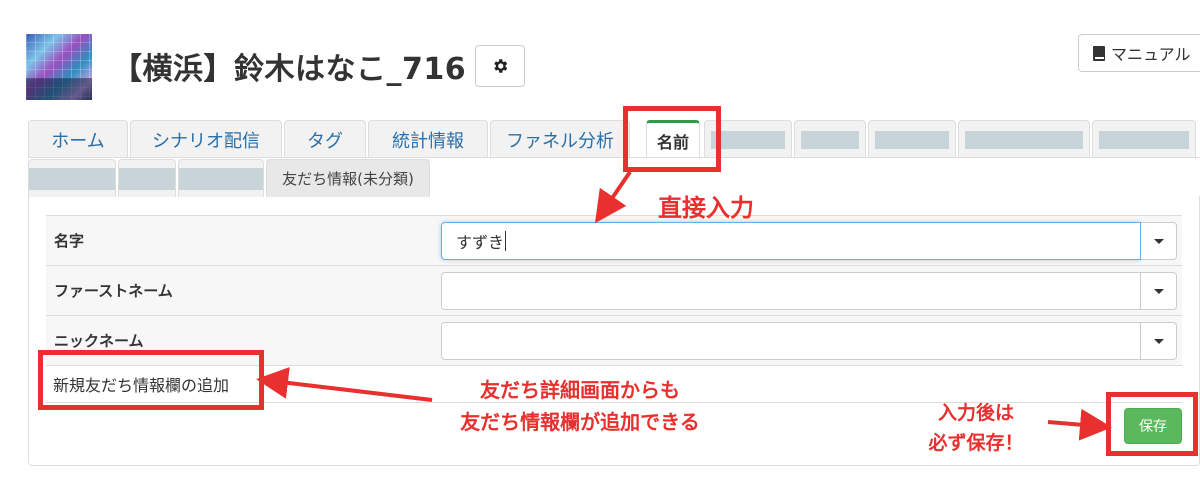 The height and width of the screenshot is (486, 1200). What do you see at coordinates (480, 242) in the screenshot?
I see `lastname-value: すずき` at bounding box center [480, 242].